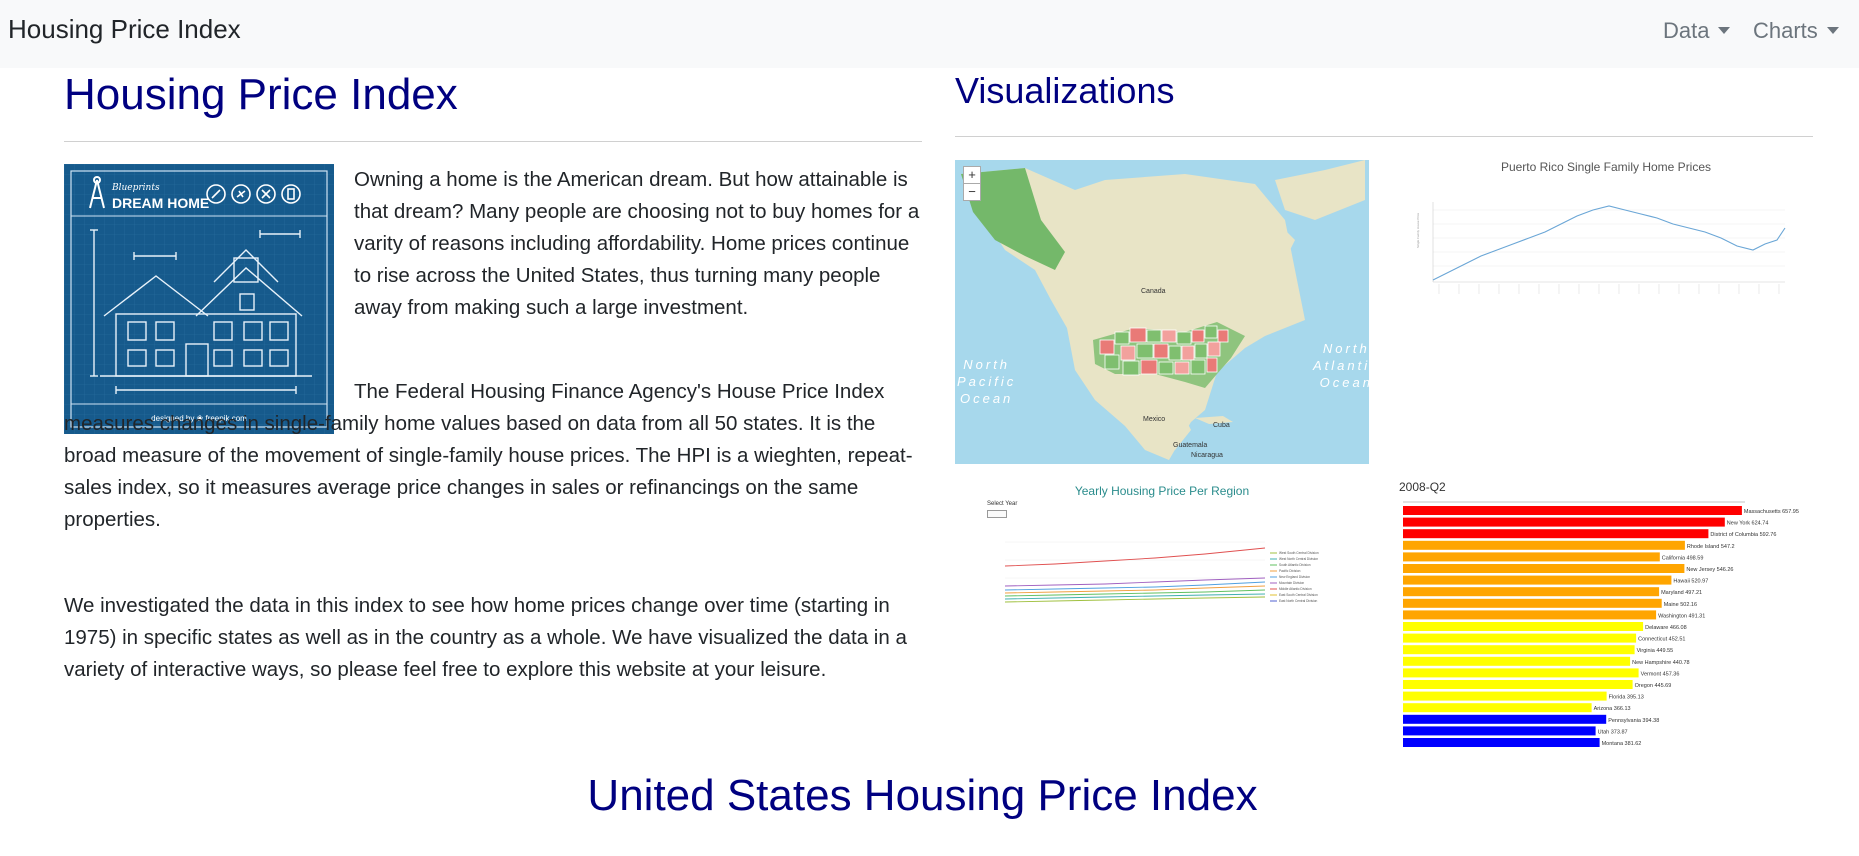  Describe the element at coordinates (1680, 605) in the screenshot. I see `bar-label: Maine 502.16` at that location.